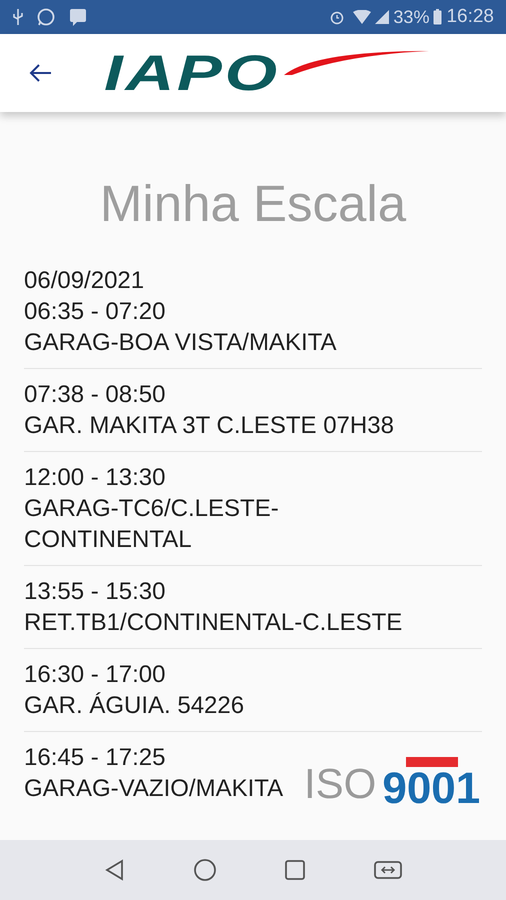 The width and height of the screenshot is (506, 900). I want to click on wifi-icon, so click(362, 17).